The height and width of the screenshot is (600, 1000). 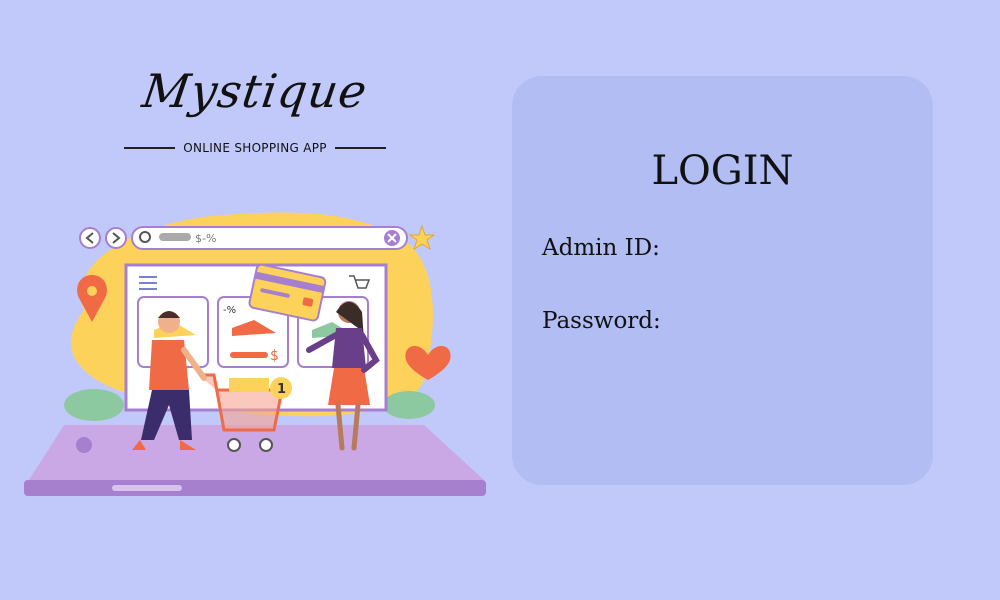 I want to click on leaf-left, so click(x=94, y=405).